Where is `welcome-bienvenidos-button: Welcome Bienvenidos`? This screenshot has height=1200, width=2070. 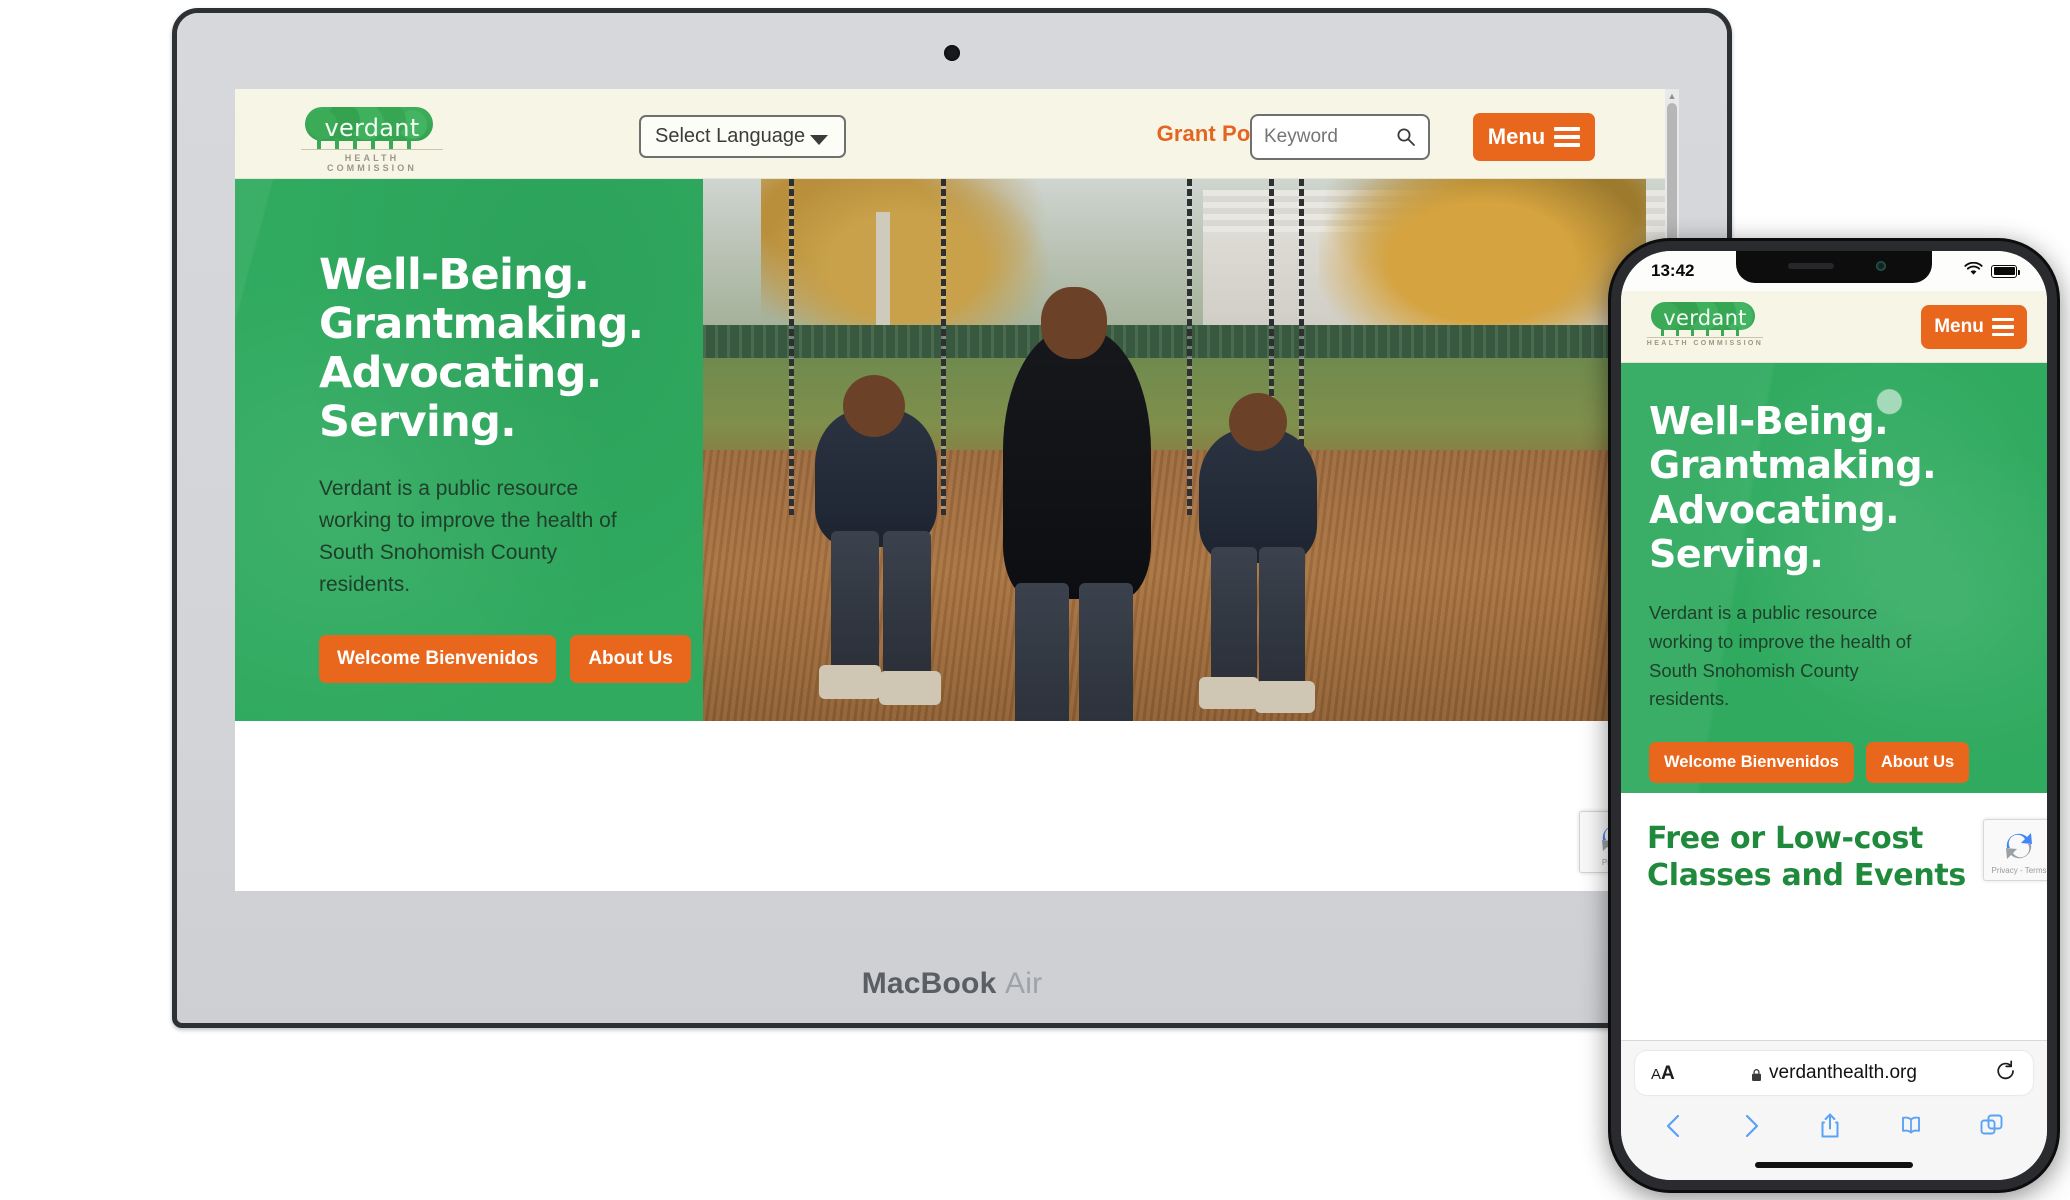
welcome-bienvenidos-button: Welcome Bienvenidos is located at coordinates (438, 658).